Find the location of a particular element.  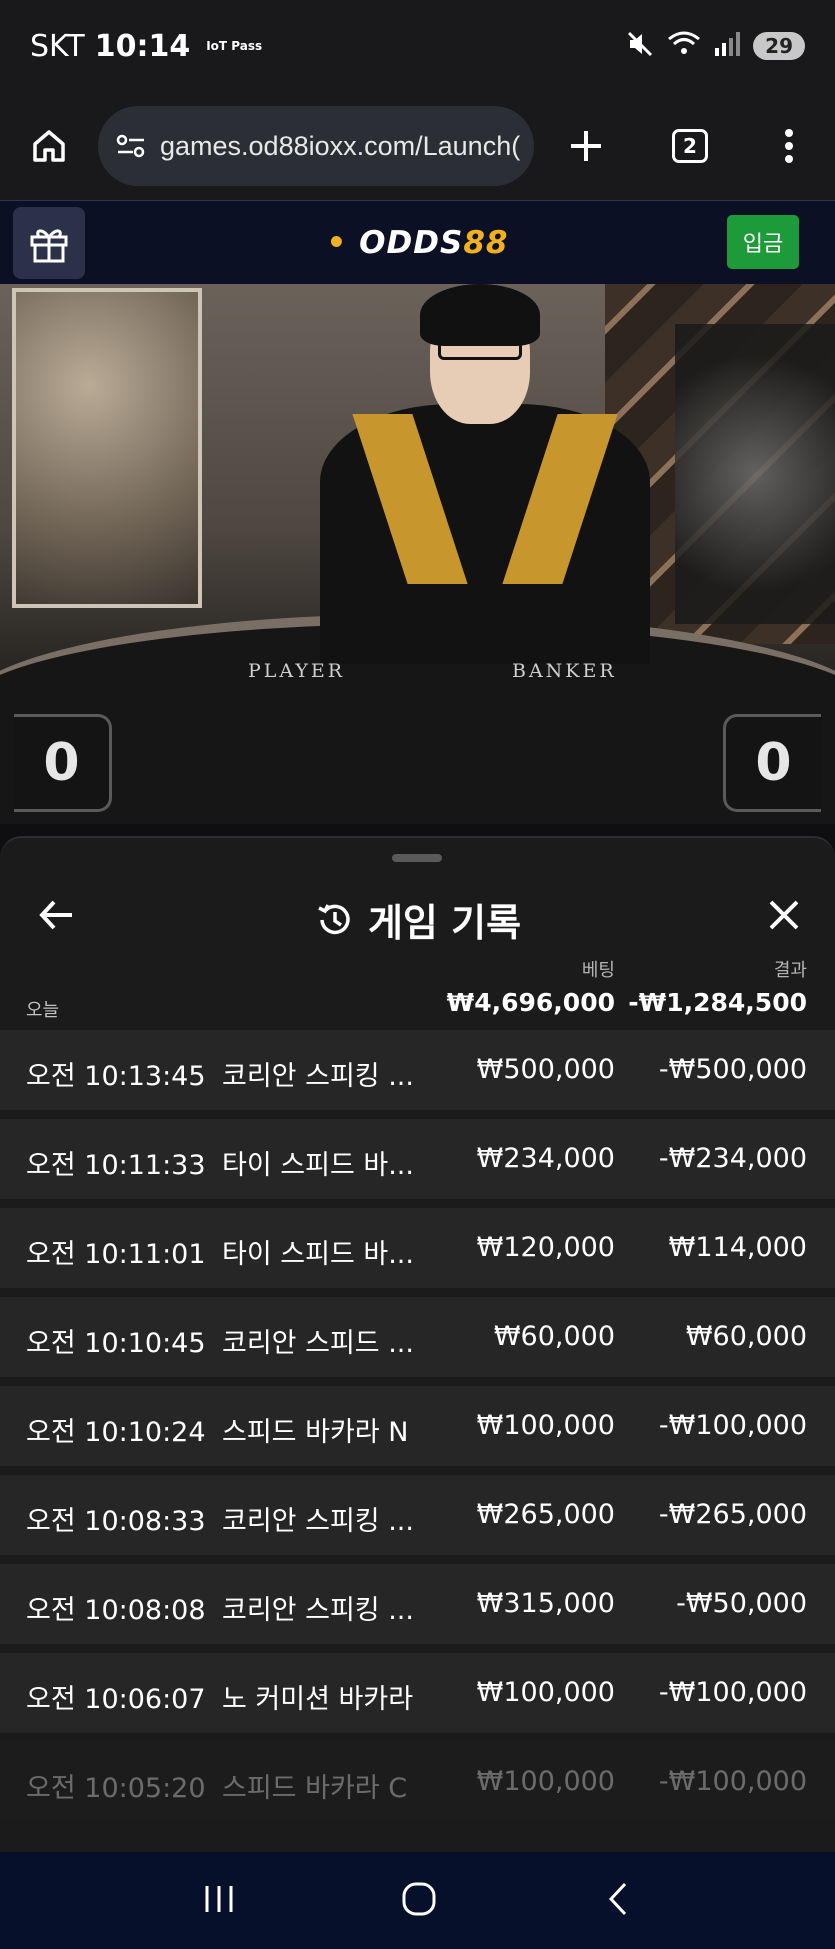

sheet-header: 게임 기록 is located at coordinates (417, 918).